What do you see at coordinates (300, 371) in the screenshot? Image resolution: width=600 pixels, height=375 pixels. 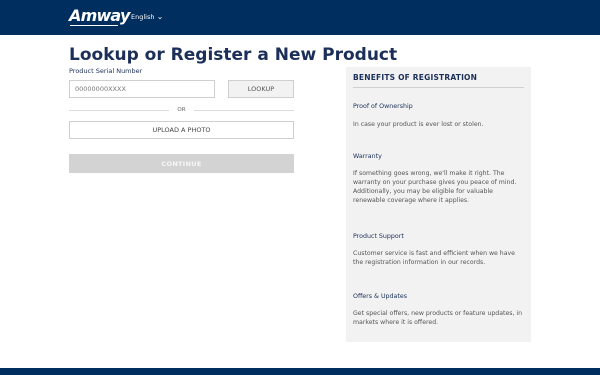 I see `footer-bar` at bounding box center [300, 371].